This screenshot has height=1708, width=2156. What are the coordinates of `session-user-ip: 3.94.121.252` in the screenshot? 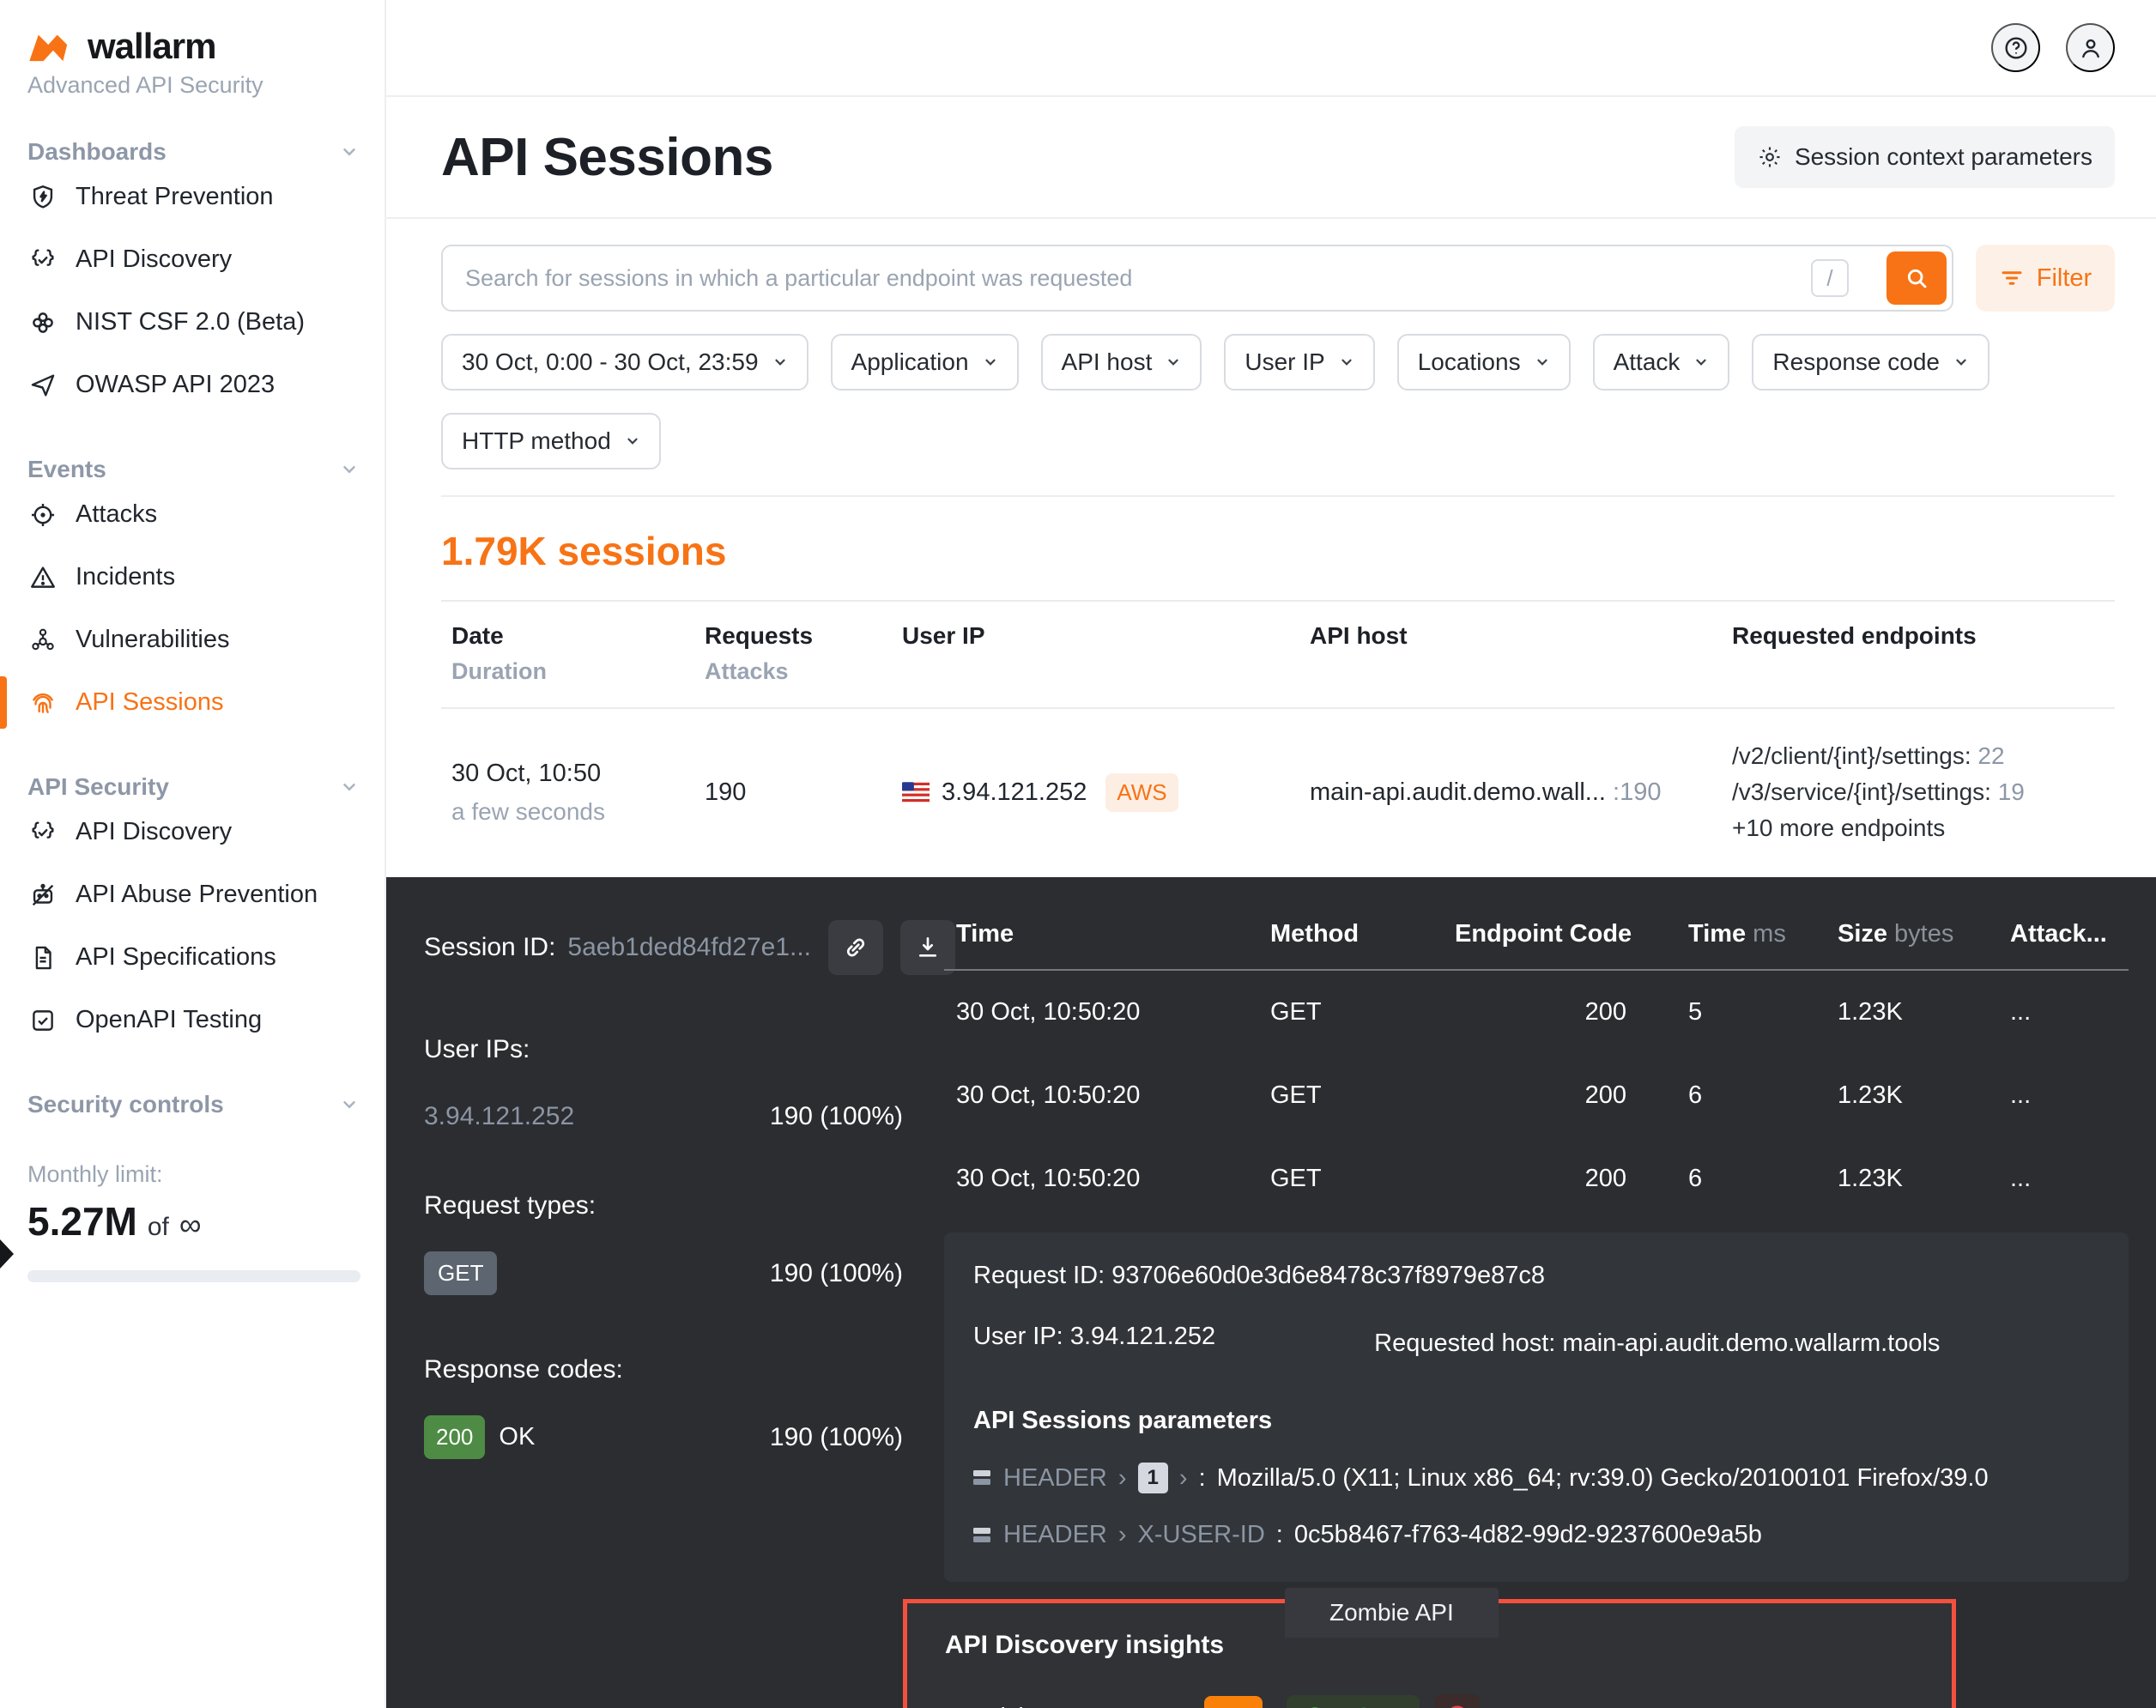 It's located at (1014, 792).